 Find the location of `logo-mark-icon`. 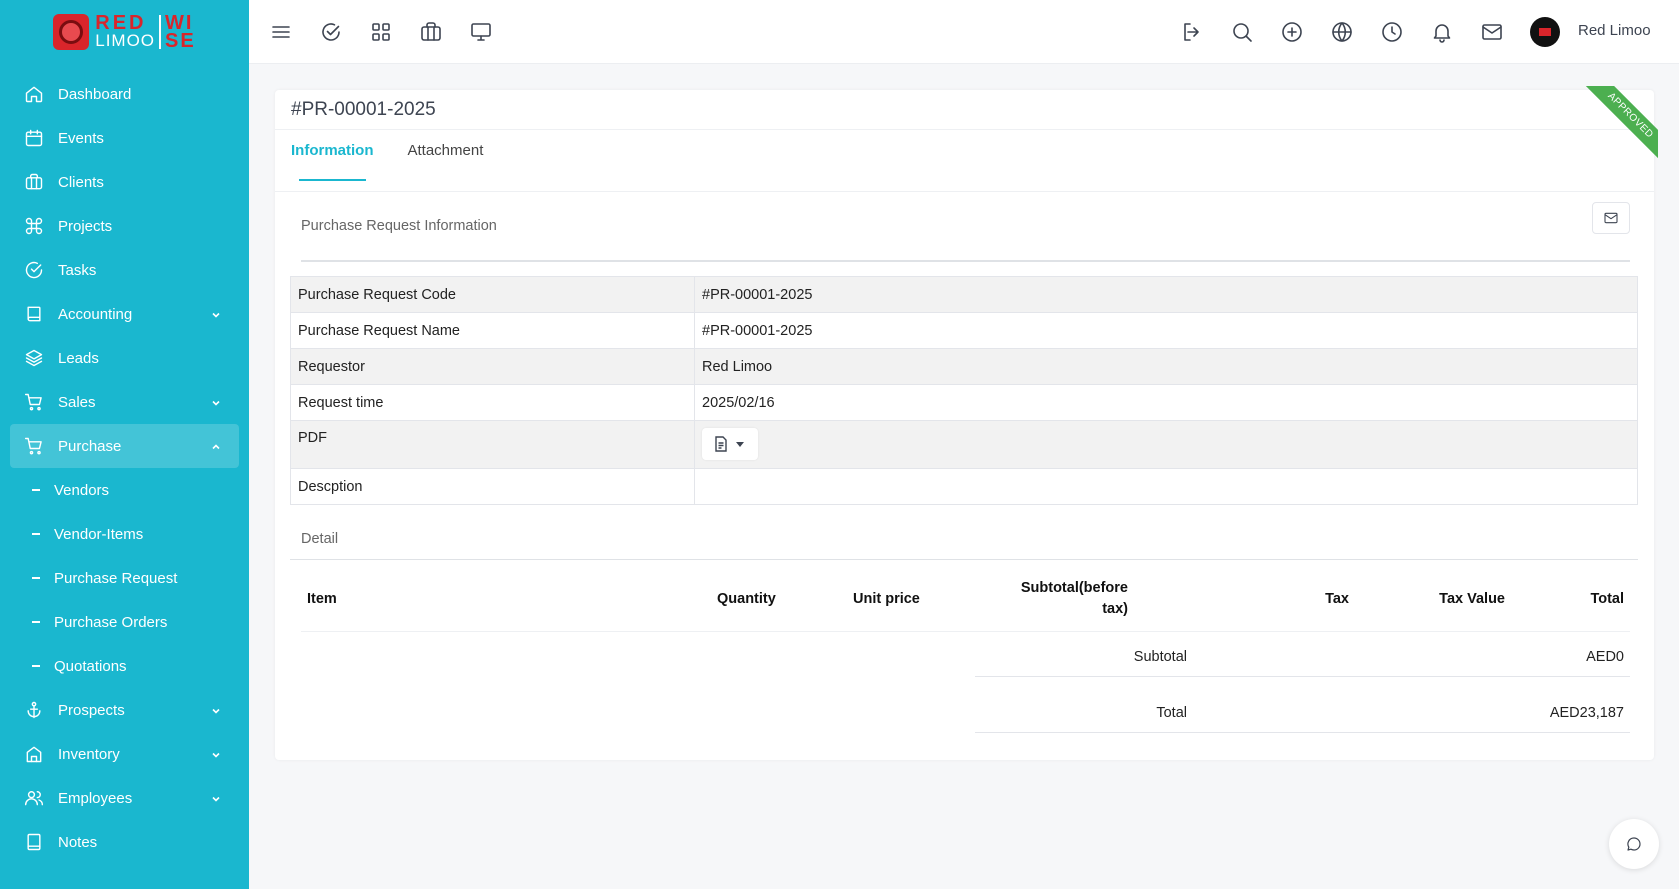

logo-mark-icon is located at coordinates (71, 32).